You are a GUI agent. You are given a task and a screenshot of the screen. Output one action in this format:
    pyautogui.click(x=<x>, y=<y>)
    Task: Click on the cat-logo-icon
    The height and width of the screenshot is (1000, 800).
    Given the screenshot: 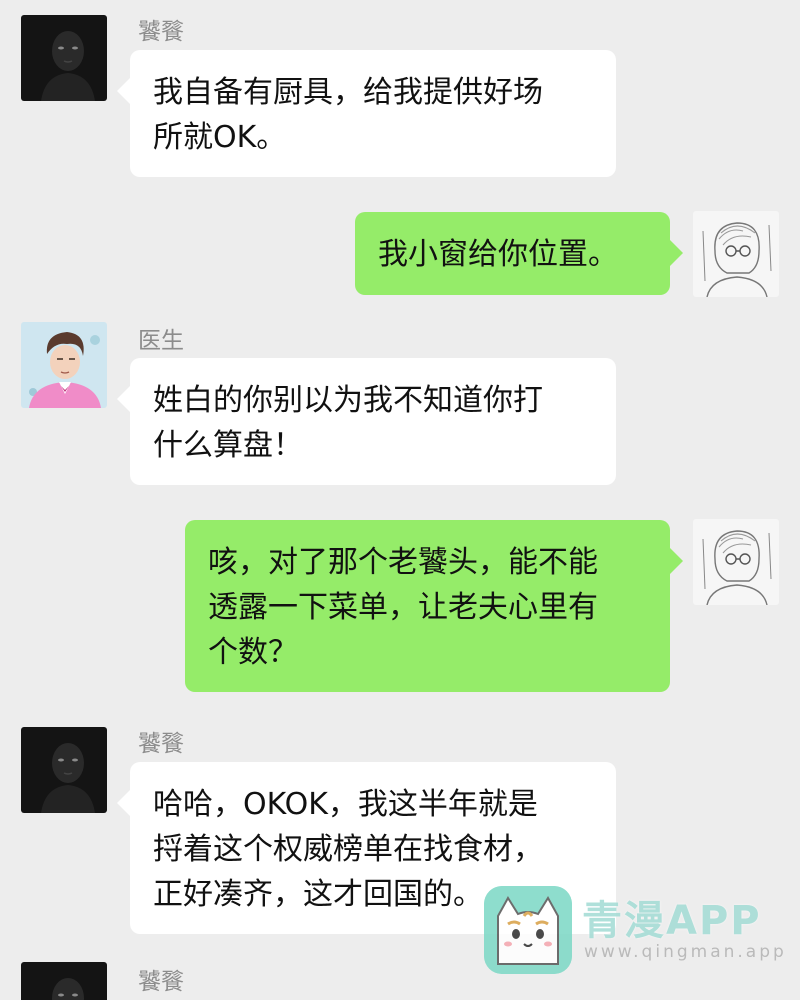 What is the action you would take?
    pyautogui.click(x=528, y=930)
    